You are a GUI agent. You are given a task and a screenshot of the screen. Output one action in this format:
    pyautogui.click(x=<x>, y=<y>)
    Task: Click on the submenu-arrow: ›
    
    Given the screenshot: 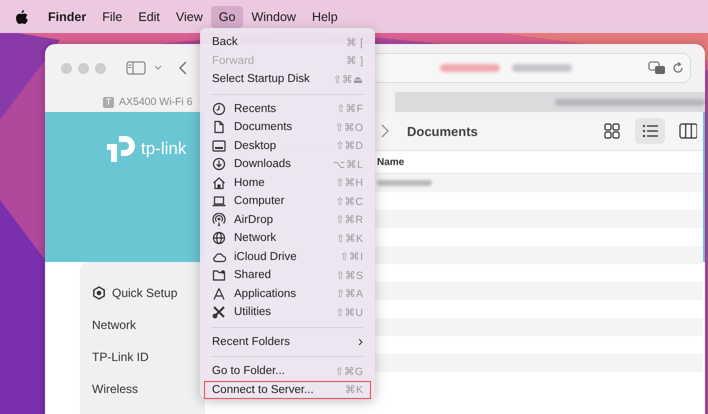 What is the action you would take?
    pyautogui.click(x=360, y=341)
    